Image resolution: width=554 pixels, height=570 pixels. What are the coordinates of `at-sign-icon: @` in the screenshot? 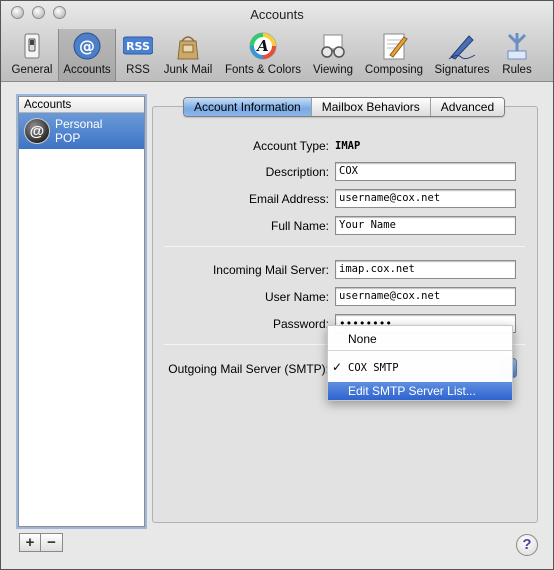 It's located at (87, 46).